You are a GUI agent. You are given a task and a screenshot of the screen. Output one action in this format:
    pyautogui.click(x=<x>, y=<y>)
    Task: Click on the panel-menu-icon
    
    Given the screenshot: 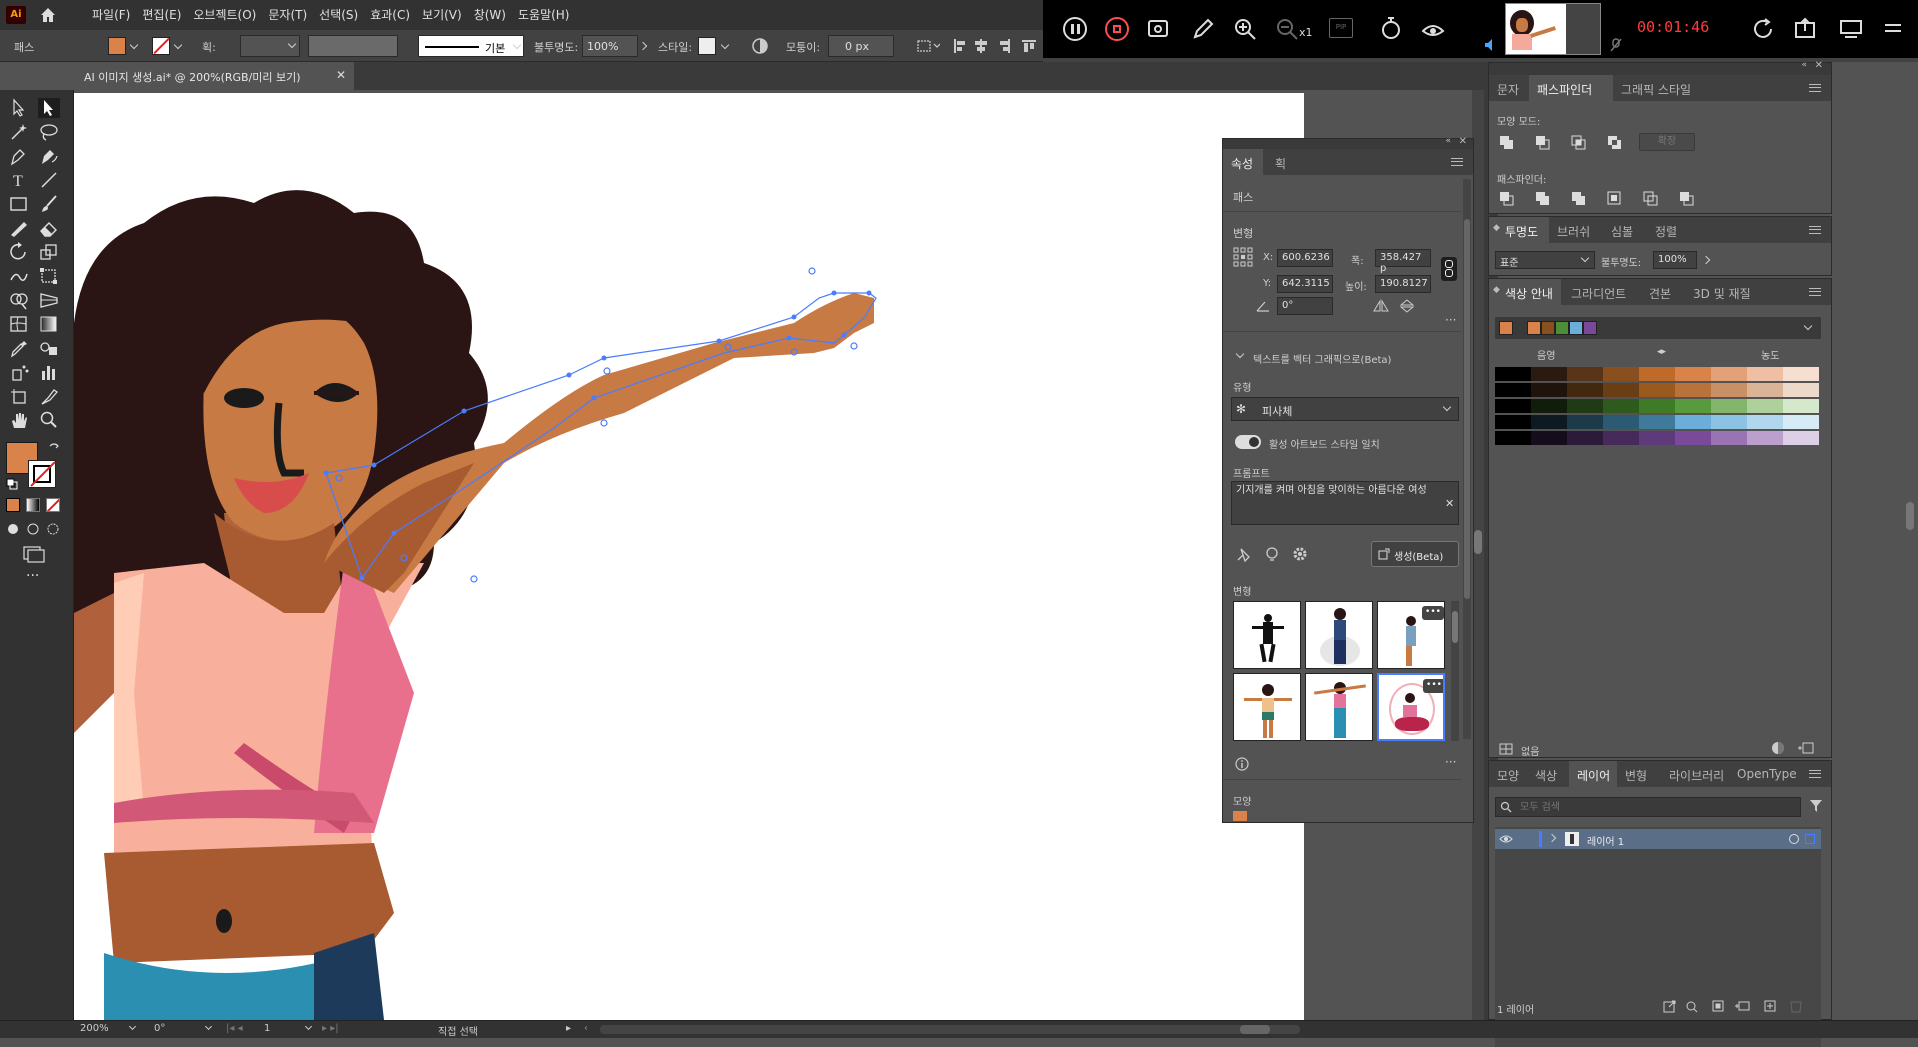 What is the action you would take?
    pyautogui.click(x=1815, y=774)
    